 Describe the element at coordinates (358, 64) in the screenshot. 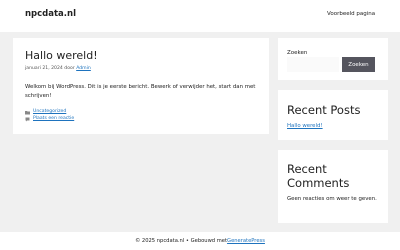

I see `search-button: Zoeken` at that location.